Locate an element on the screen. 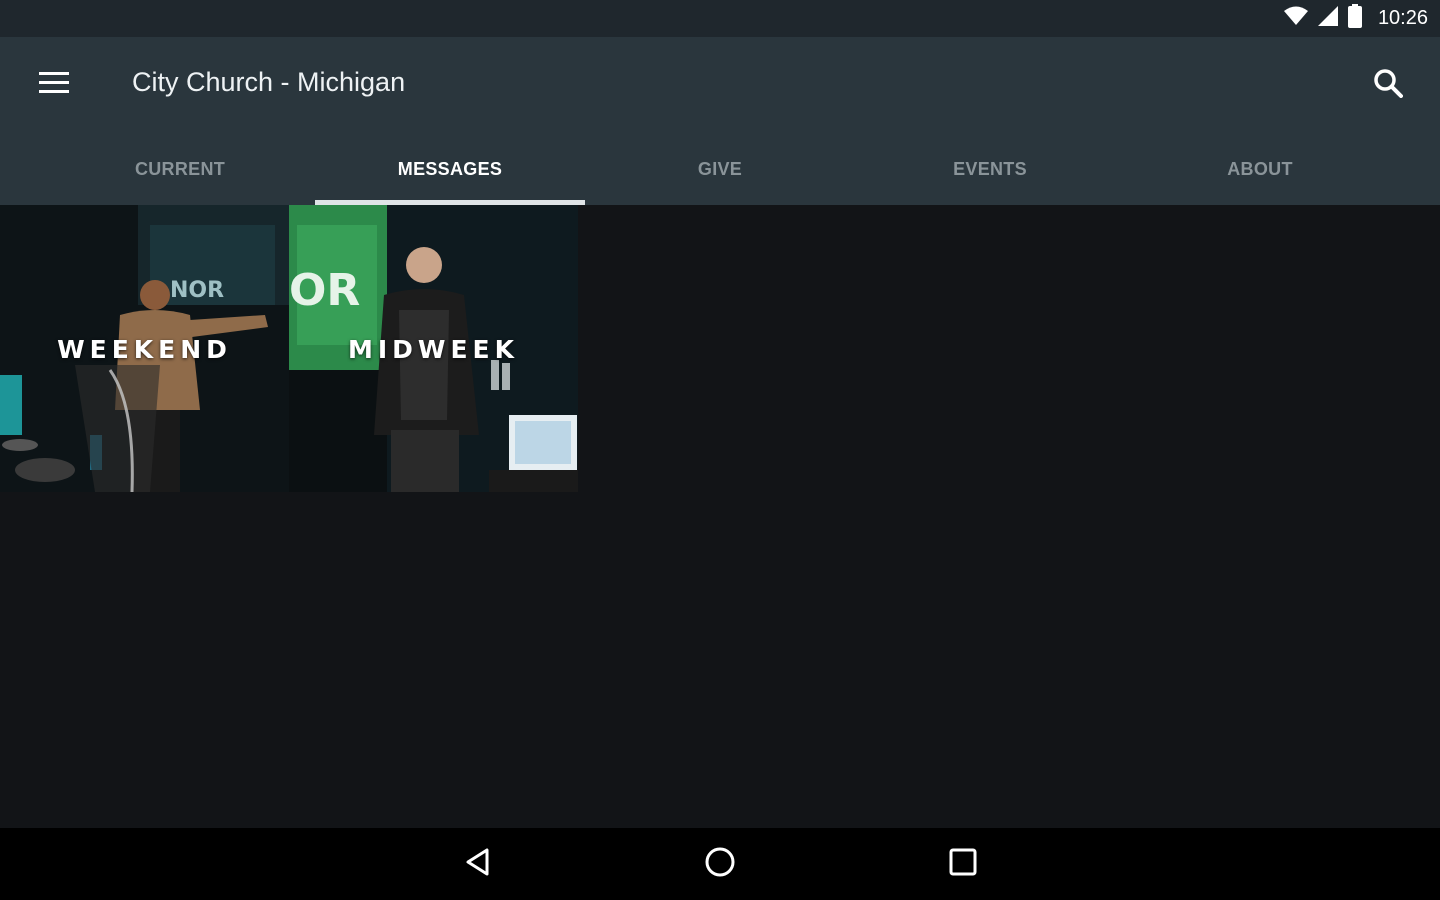 This screenshot has height=900, width=1440. tab-about: ABOUT is located at coordinates (1260, 169).